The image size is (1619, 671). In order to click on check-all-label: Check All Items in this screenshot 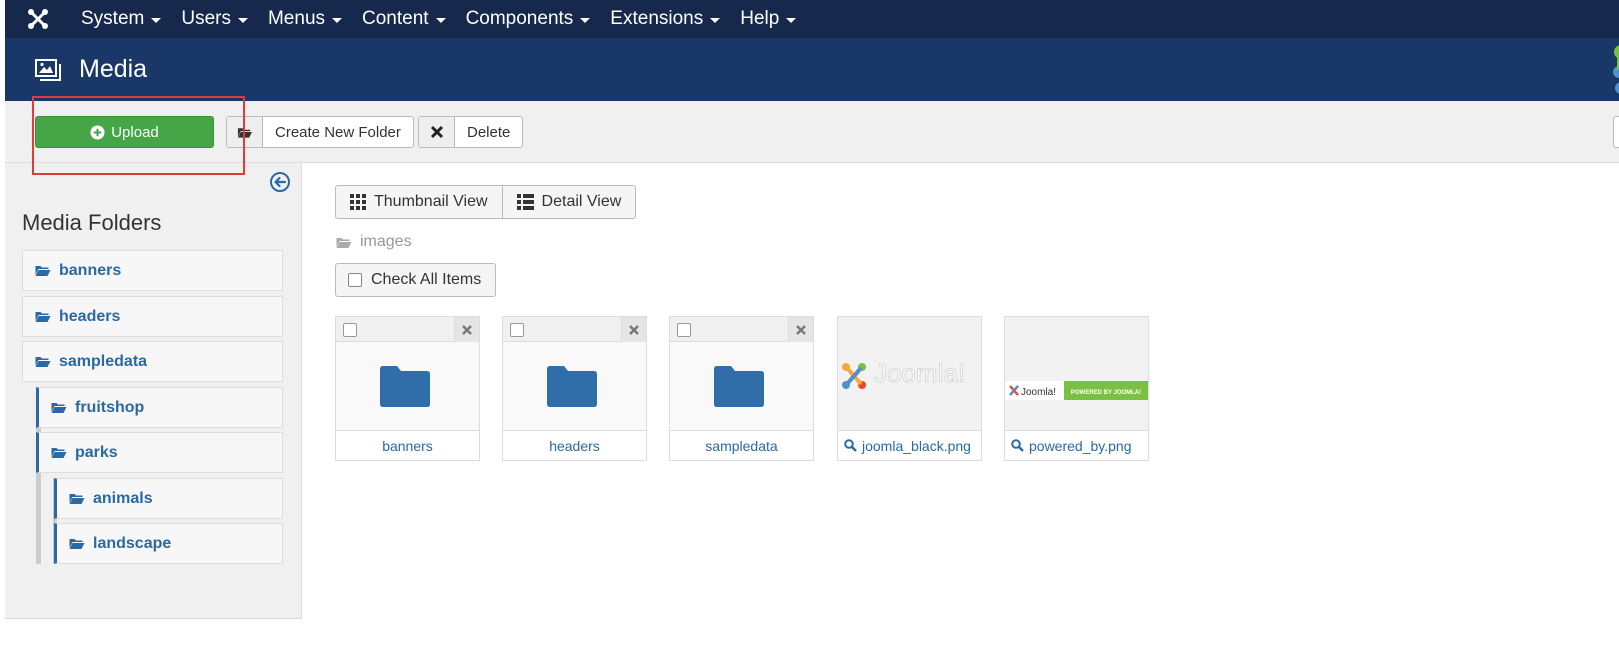, I will do `click(426, 279)`.